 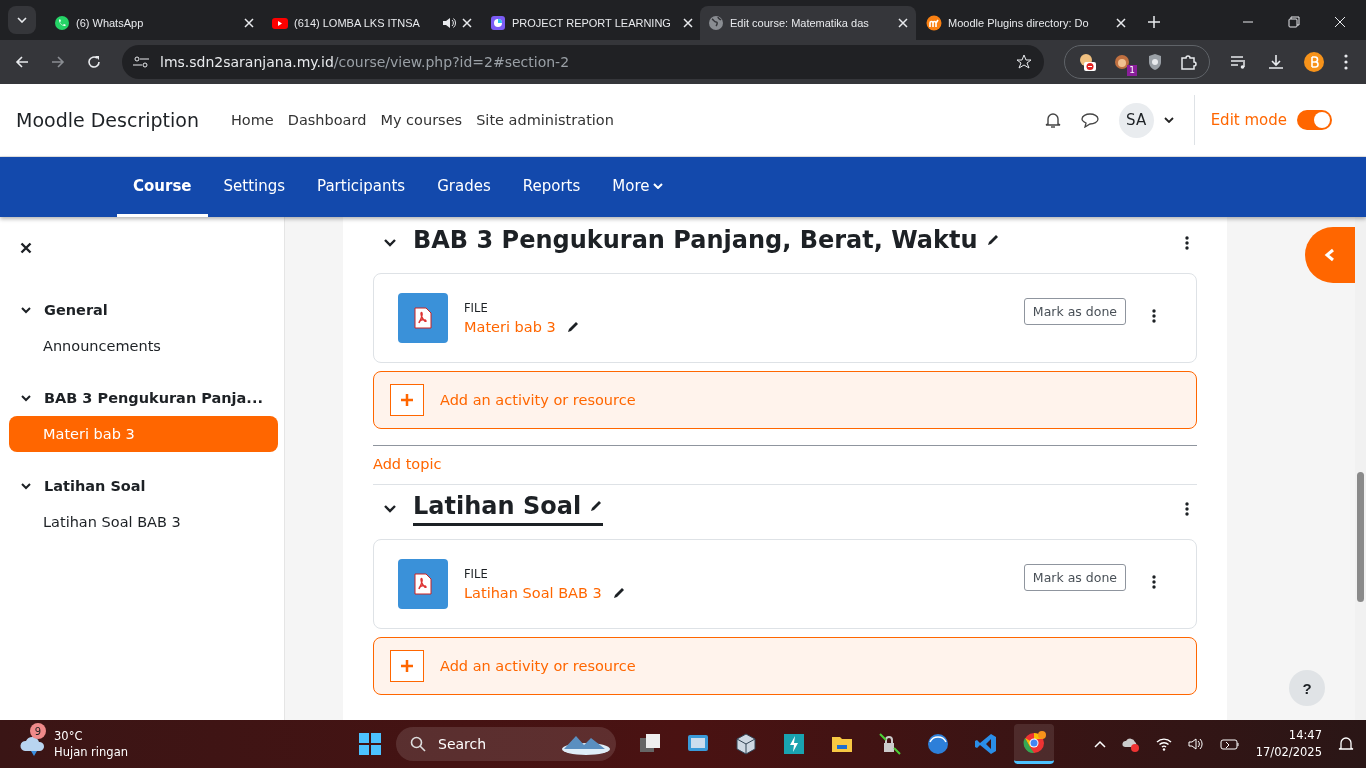 What do you see at coordinates (1026, 23) in the screenshot?
I see `browser-tab: Moodle Plugins directory: Do` at bounding box center [1026, 23].